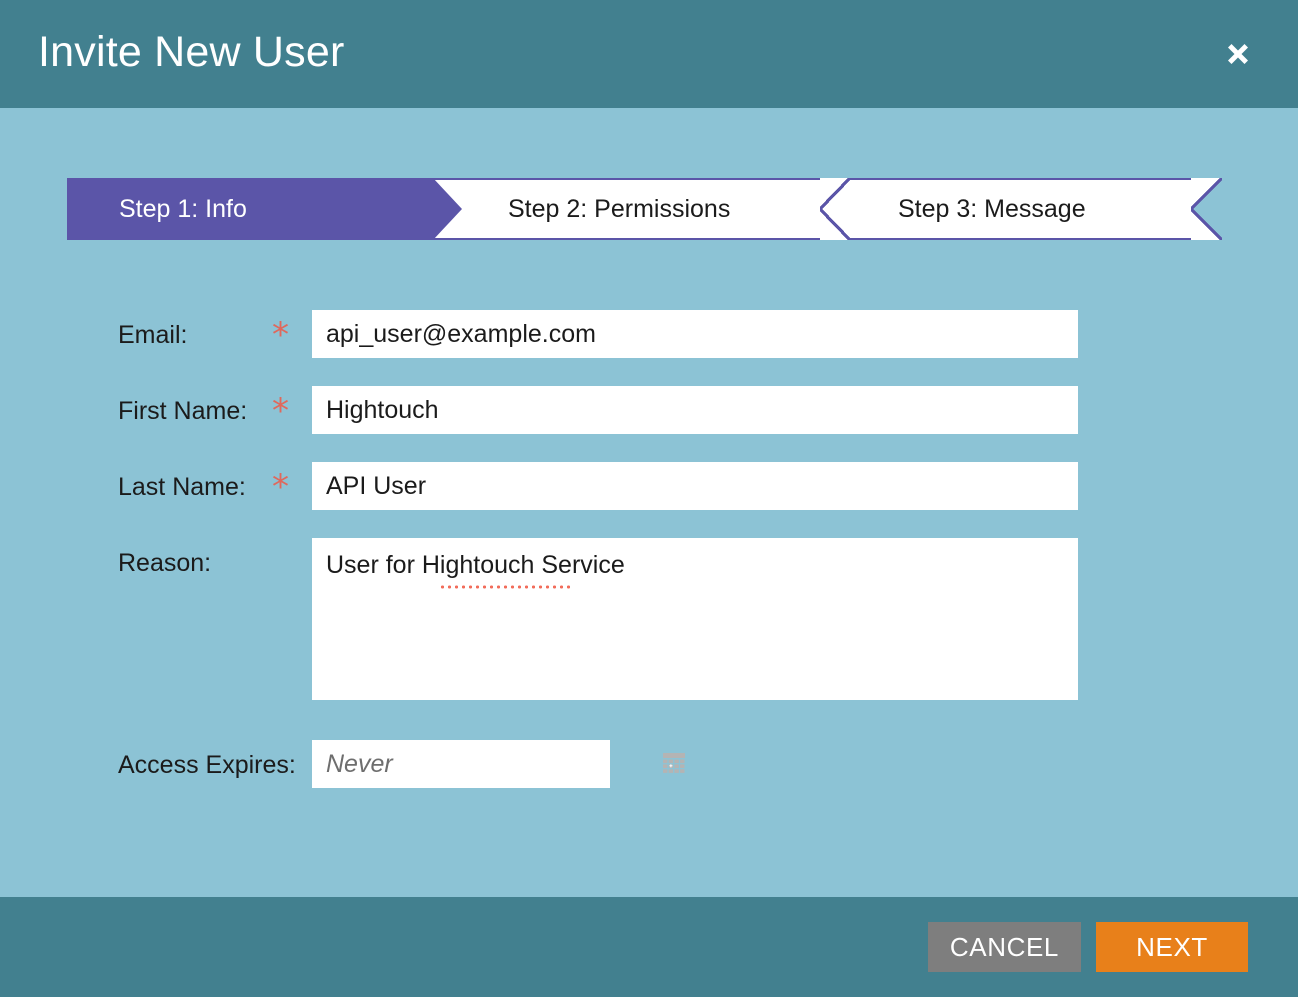 The image size is (1298, 997). Describe the element at coordinates (280, 335) in the screenshot. I see `email-required-marker: *` at that location.